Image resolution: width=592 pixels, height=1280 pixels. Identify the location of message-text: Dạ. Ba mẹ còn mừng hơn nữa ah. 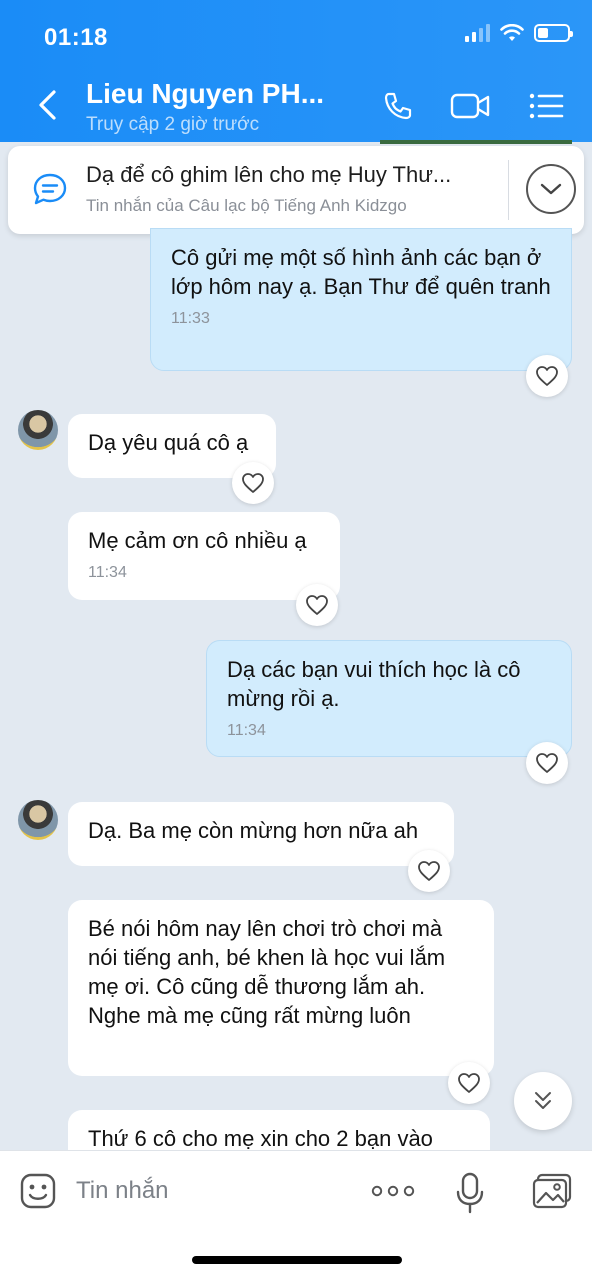
(253, 830).